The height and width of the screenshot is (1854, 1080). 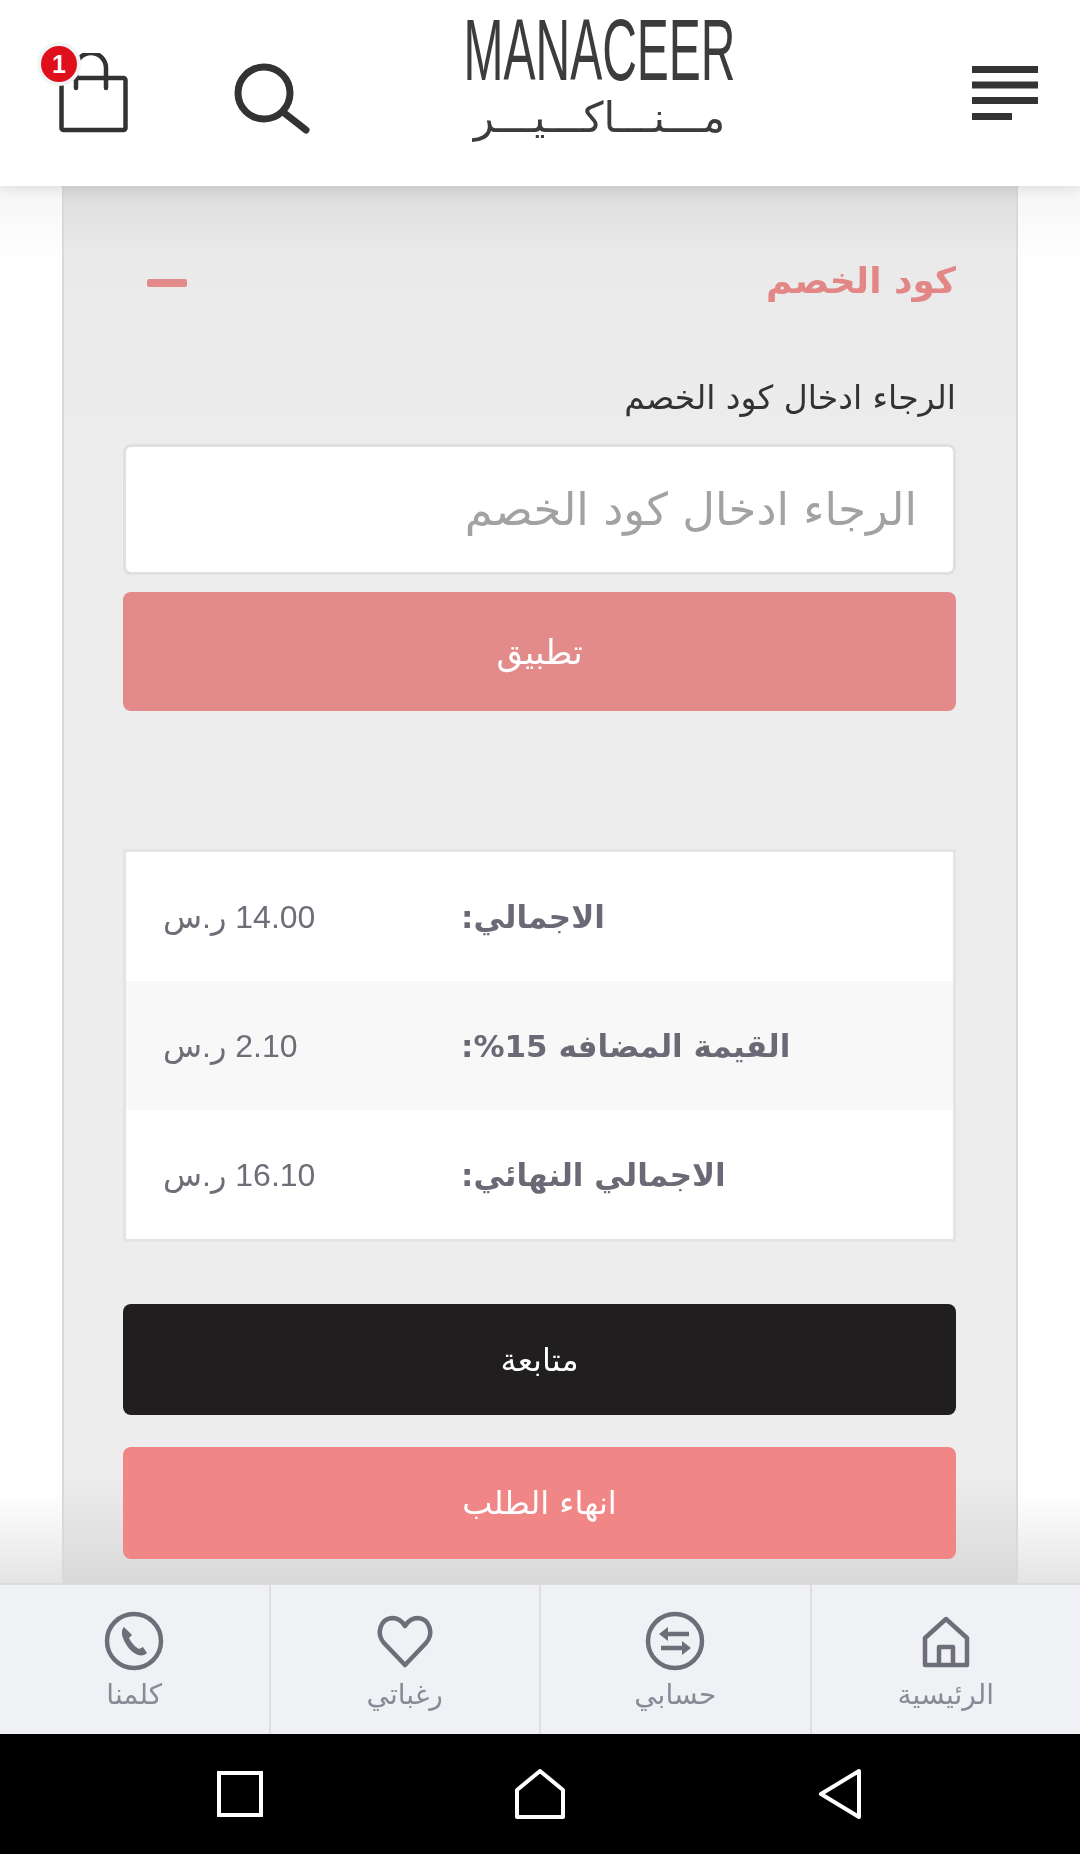 What do you see at coordinates (539, 509) in the screenshot?
I see `discount-code-field: الرجاء ادخال كود الخصم` at bounding box center [539, 509].